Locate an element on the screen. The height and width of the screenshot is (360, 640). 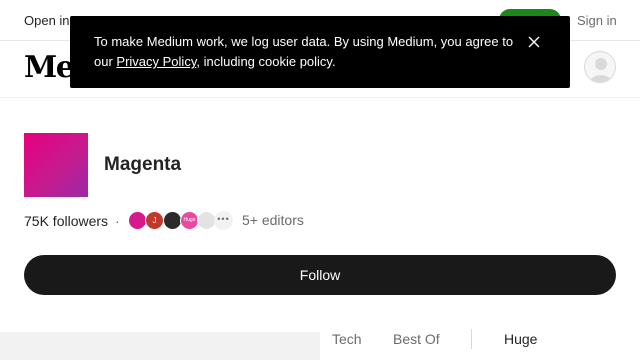
user-avatar is located at coordinates (600, 67).